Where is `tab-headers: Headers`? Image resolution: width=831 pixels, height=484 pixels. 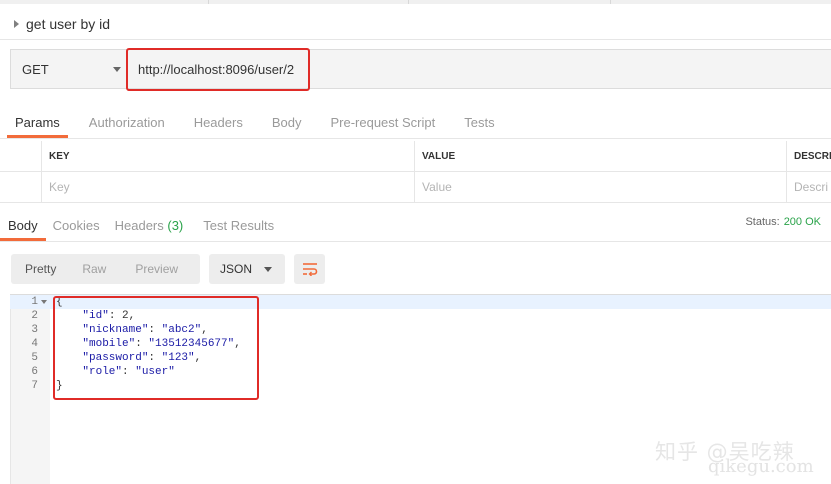
tab-headers: Headers is located at coordinates (218, 126).